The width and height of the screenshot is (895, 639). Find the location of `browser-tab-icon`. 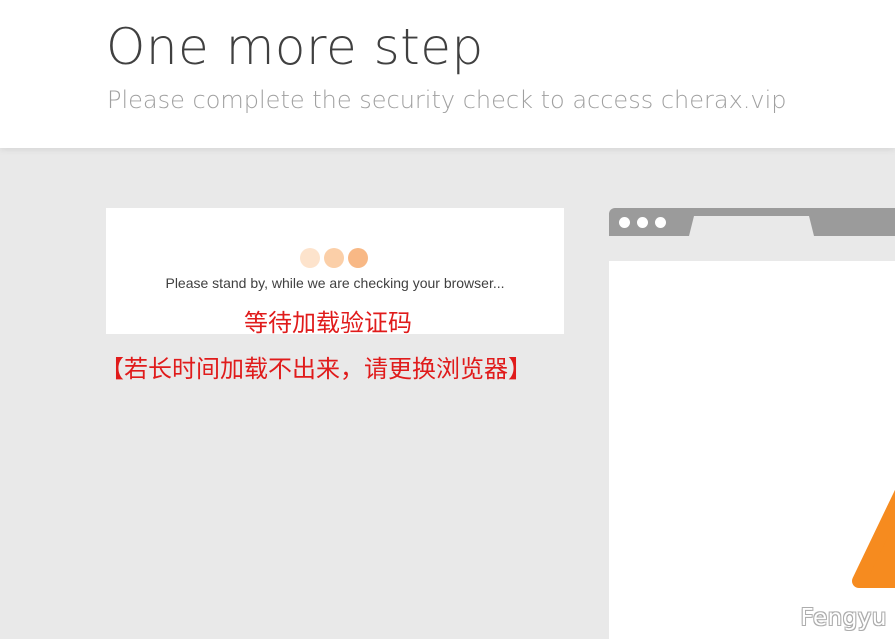

browser-tab-icon is located at coordinates (751, 226).